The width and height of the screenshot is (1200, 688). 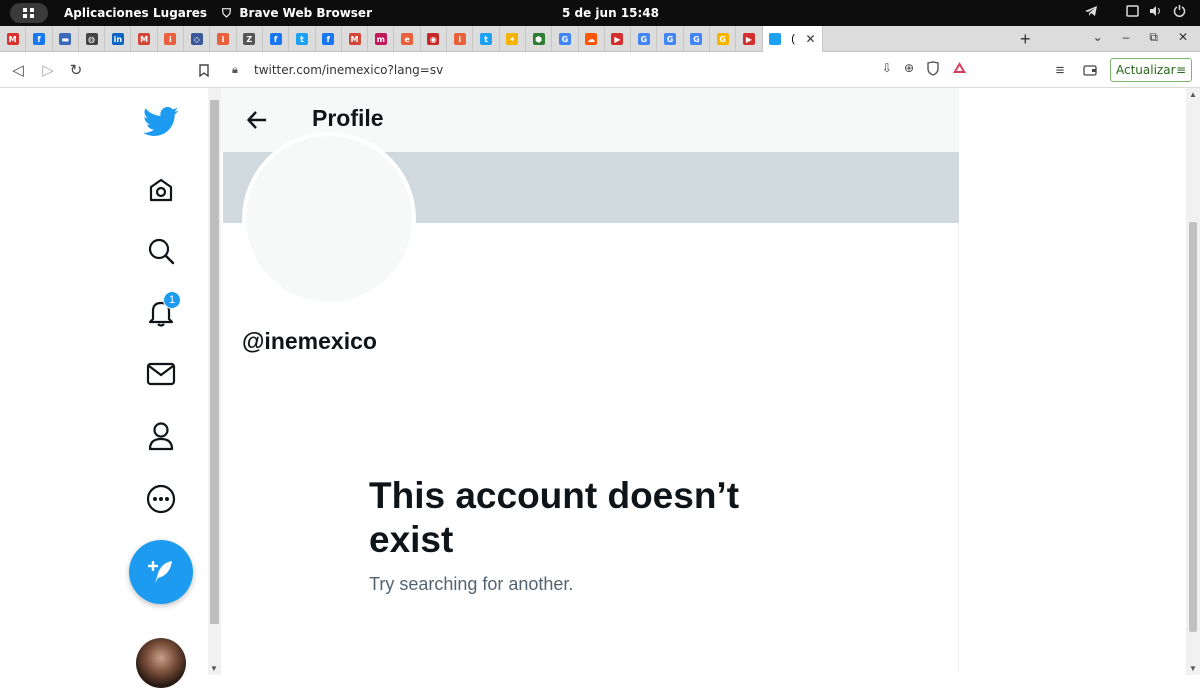 I want to click on tab-favicon-icon: ▬, so click(x=65, y=39).